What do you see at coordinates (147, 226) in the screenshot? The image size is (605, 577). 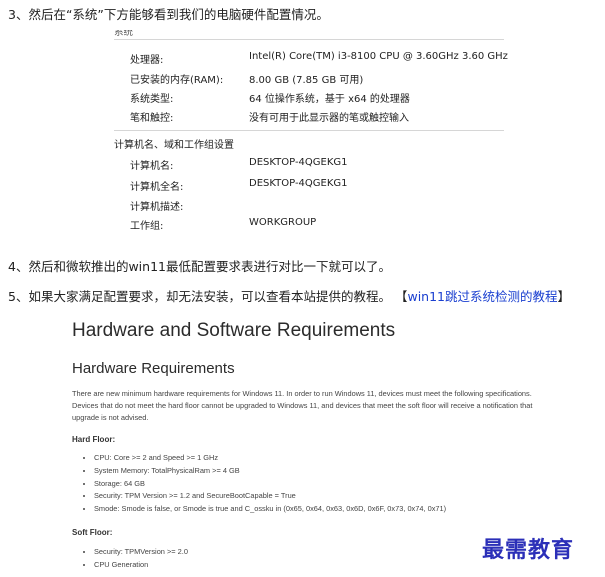 I see `info-label: 工作组:` at bounding box center [147, 226].